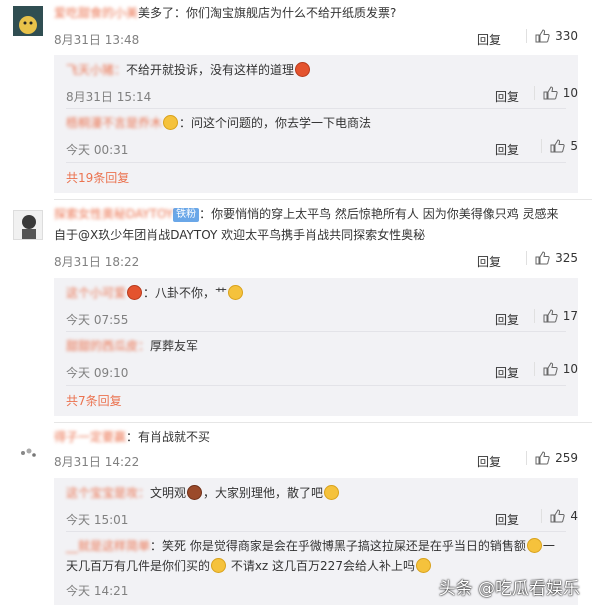  Describe the element at coordinates (97, 373) in the screenshot. I see `timestamp: 今天 09:10` at that location.